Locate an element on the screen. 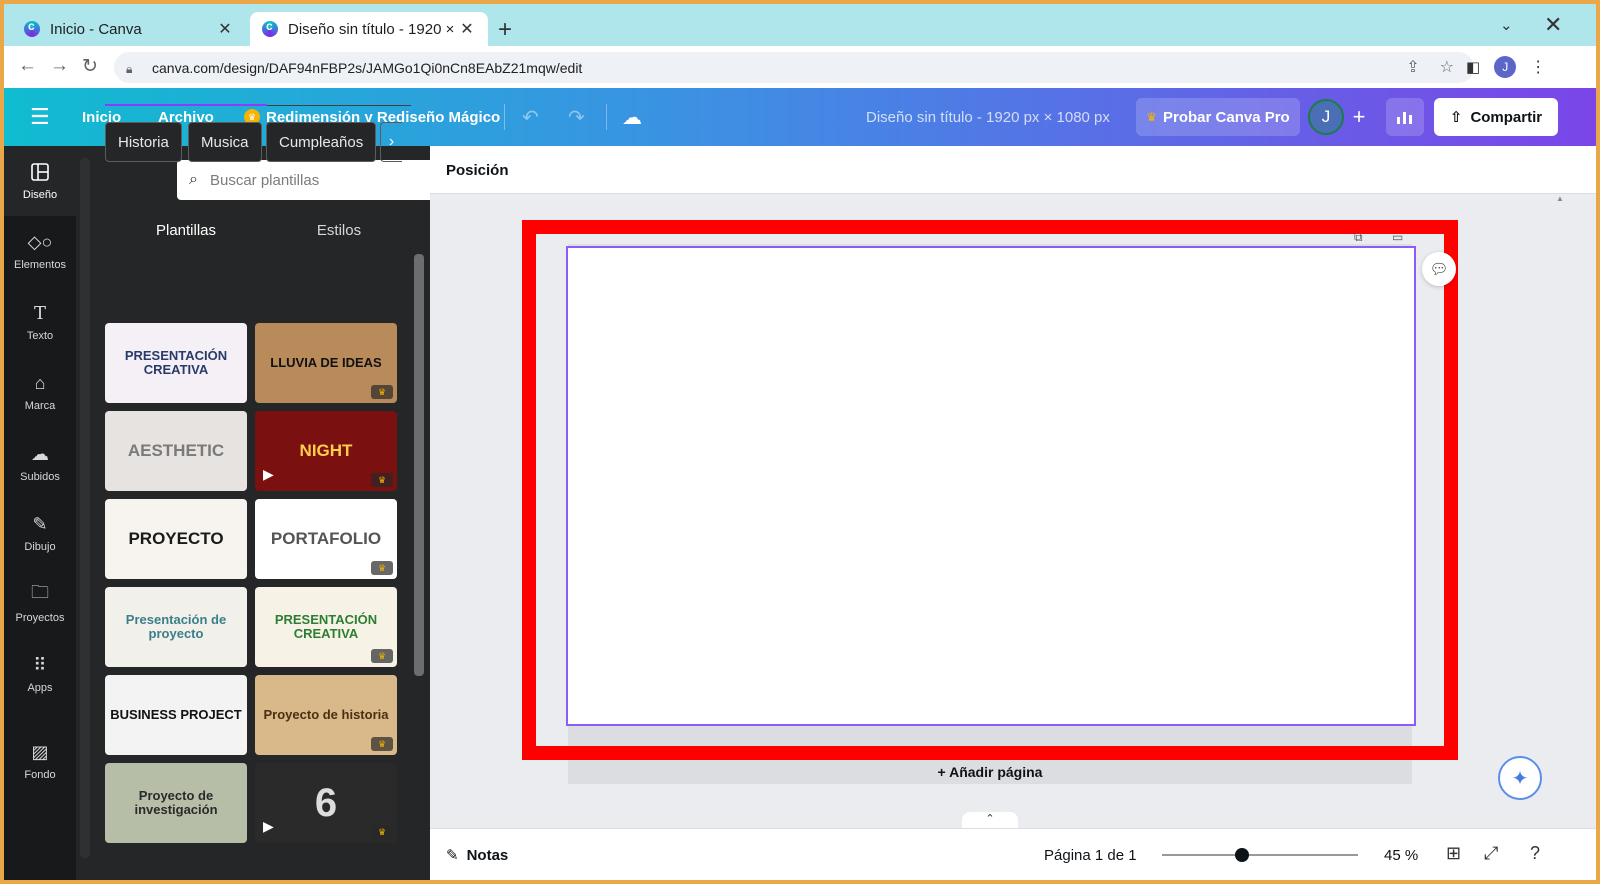 The height and width of the screenshot is (884, 1600). rail-label: Apps is located at coordinates (40, 688).